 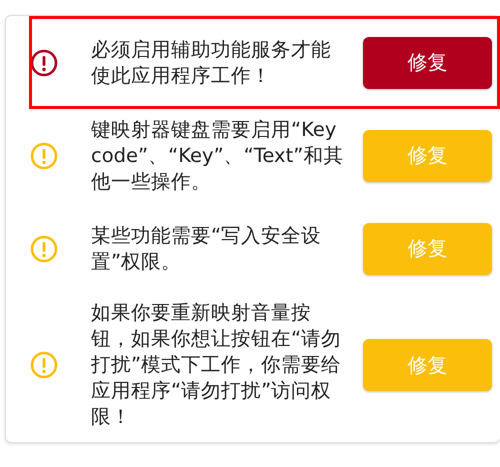 I want to click on message-text: 键映射器键盘需要启用“Key code”、“Key”、“Text”和其他一些操作。, so click(x=217, y=155).